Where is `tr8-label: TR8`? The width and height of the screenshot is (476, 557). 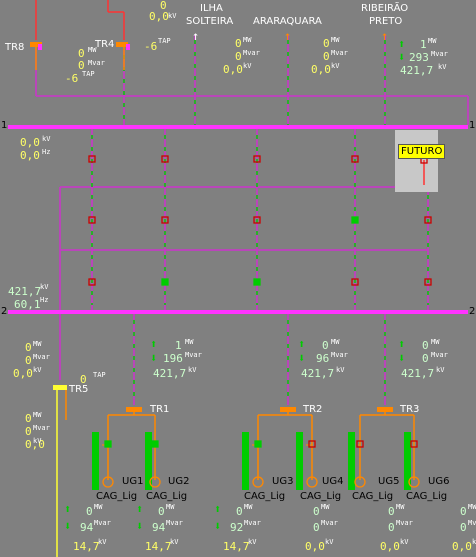 tr8-label: TR8 is located at coordinates (15, 47).